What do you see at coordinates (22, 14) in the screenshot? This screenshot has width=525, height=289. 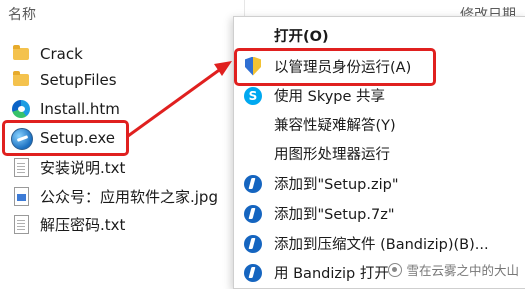 I see `name-column-header: 名称` at bounding box center [22, 14].